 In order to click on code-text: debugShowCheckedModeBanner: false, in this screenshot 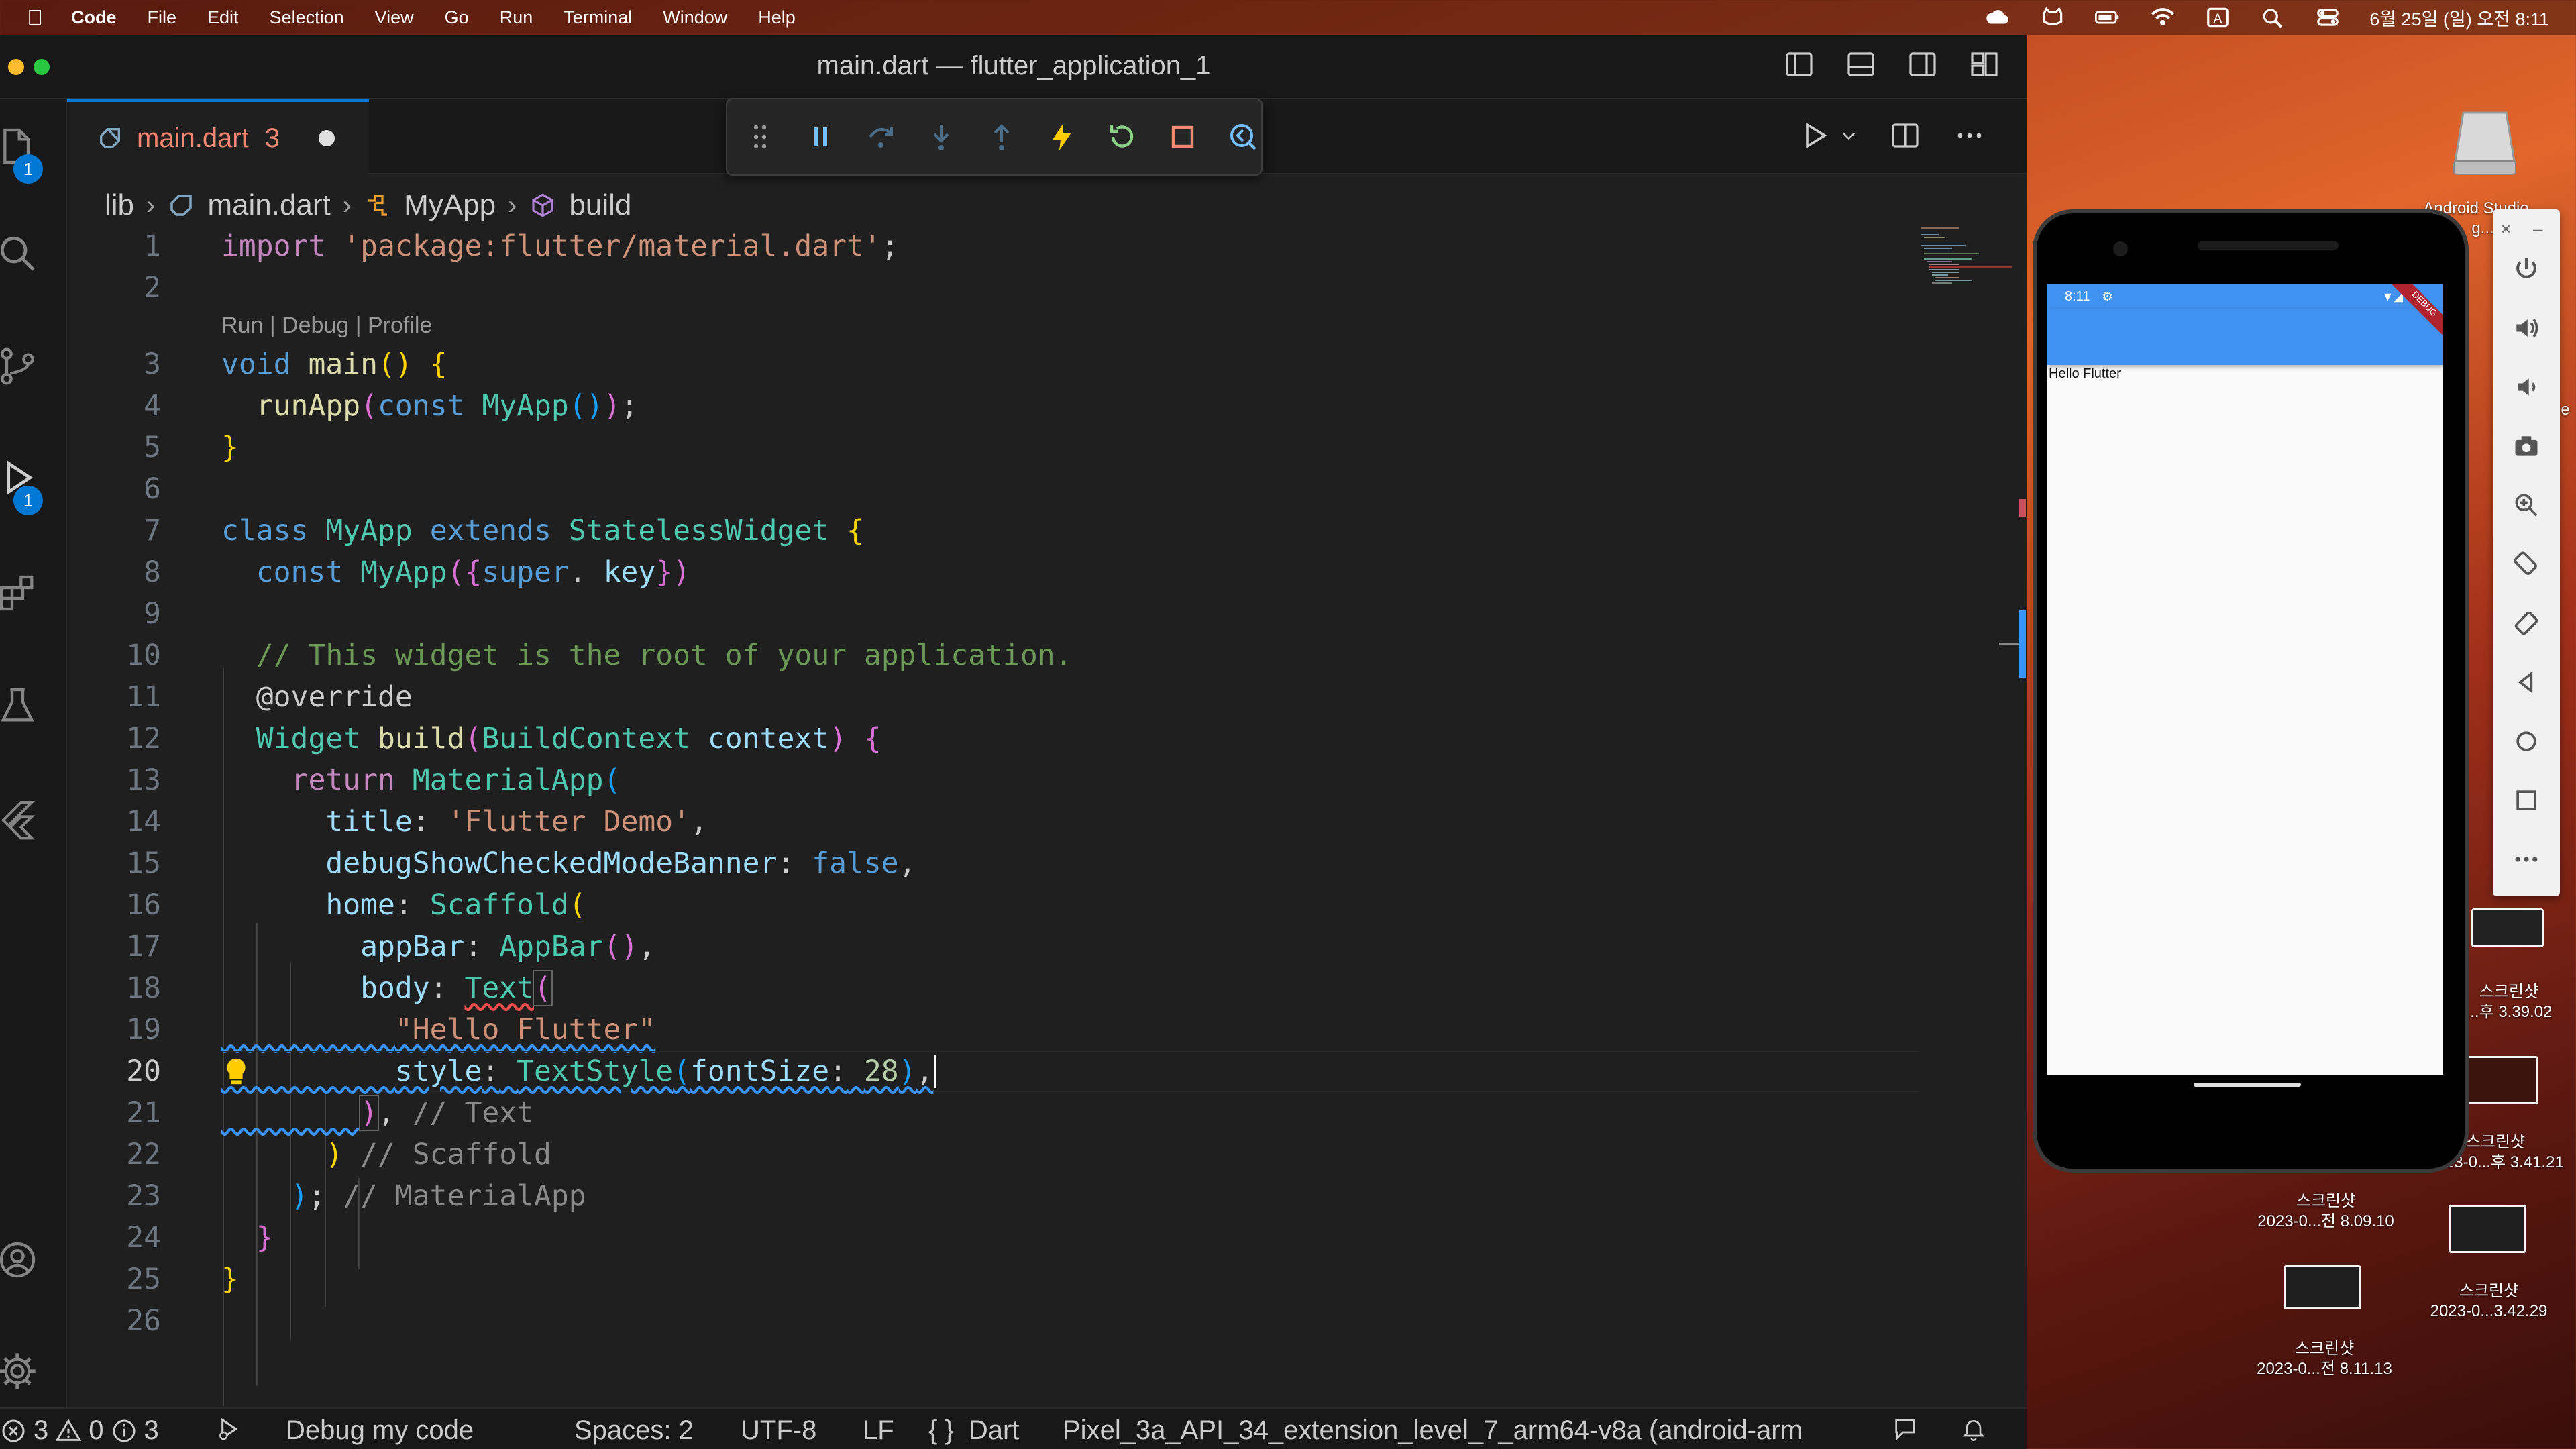, I will do `click(568, 863)`.